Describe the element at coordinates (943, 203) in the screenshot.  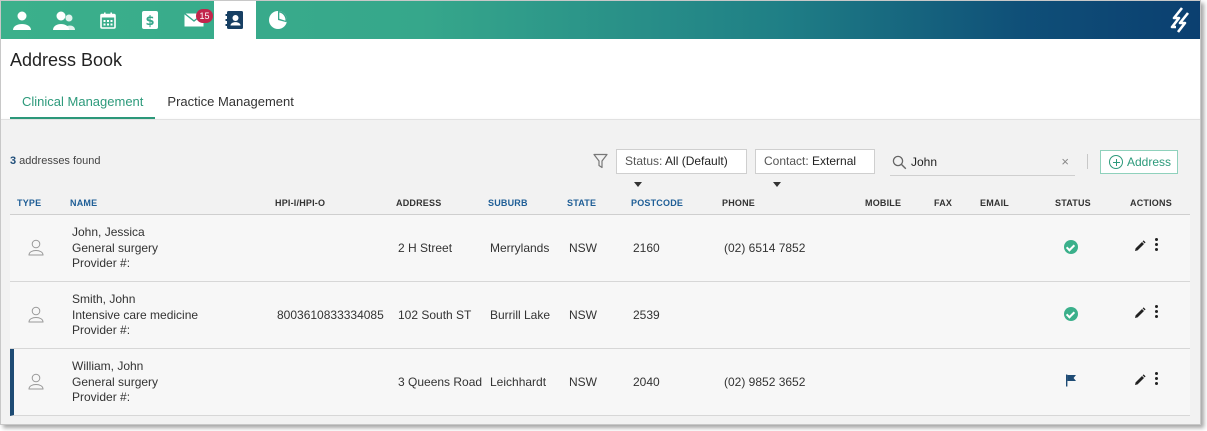
I see `column-header-fax: FAX` at that location.